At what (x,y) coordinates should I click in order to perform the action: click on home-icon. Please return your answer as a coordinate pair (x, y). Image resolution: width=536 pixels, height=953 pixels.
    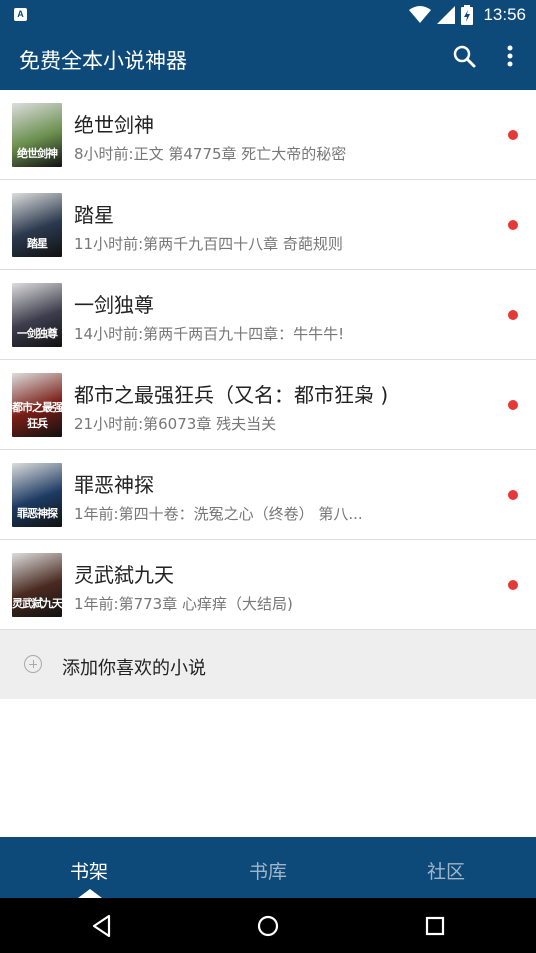
    Looking at the image, I should click on (268, 926).